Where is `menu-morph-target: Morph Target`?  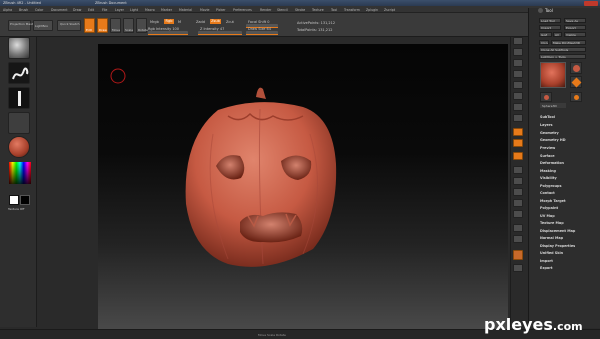 menu-morph-target: Morph Target is located at coordinates (553, 201).